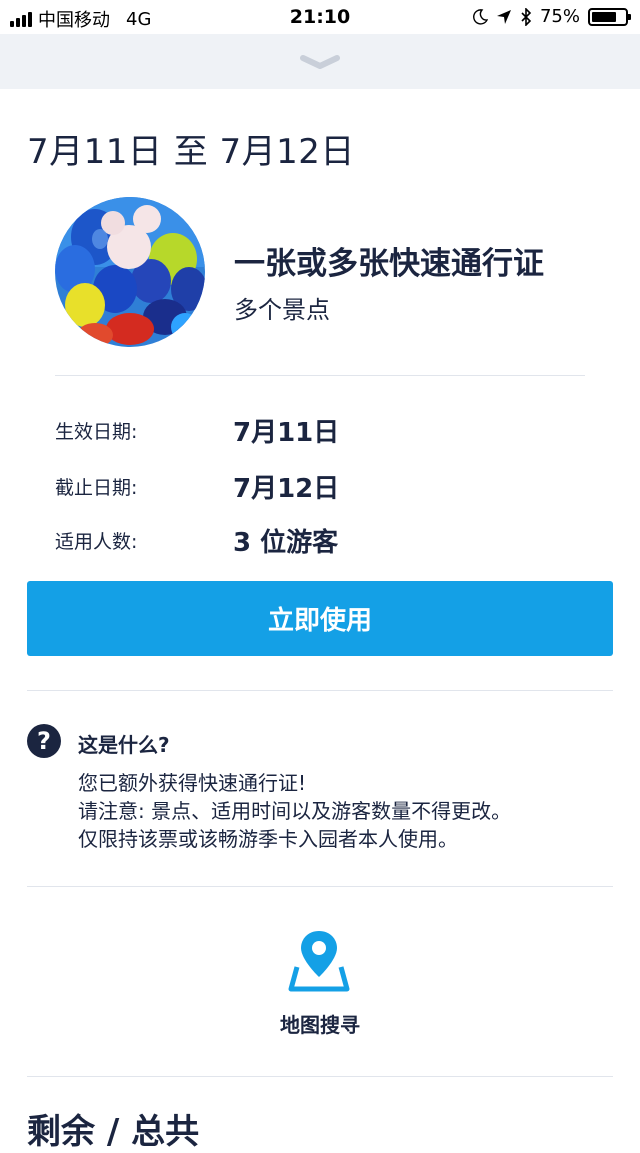 This screenshot has width=640, height=1153. I want to click on detail-row-end-date: 截止日期: 7月12日, so click(325, 486).